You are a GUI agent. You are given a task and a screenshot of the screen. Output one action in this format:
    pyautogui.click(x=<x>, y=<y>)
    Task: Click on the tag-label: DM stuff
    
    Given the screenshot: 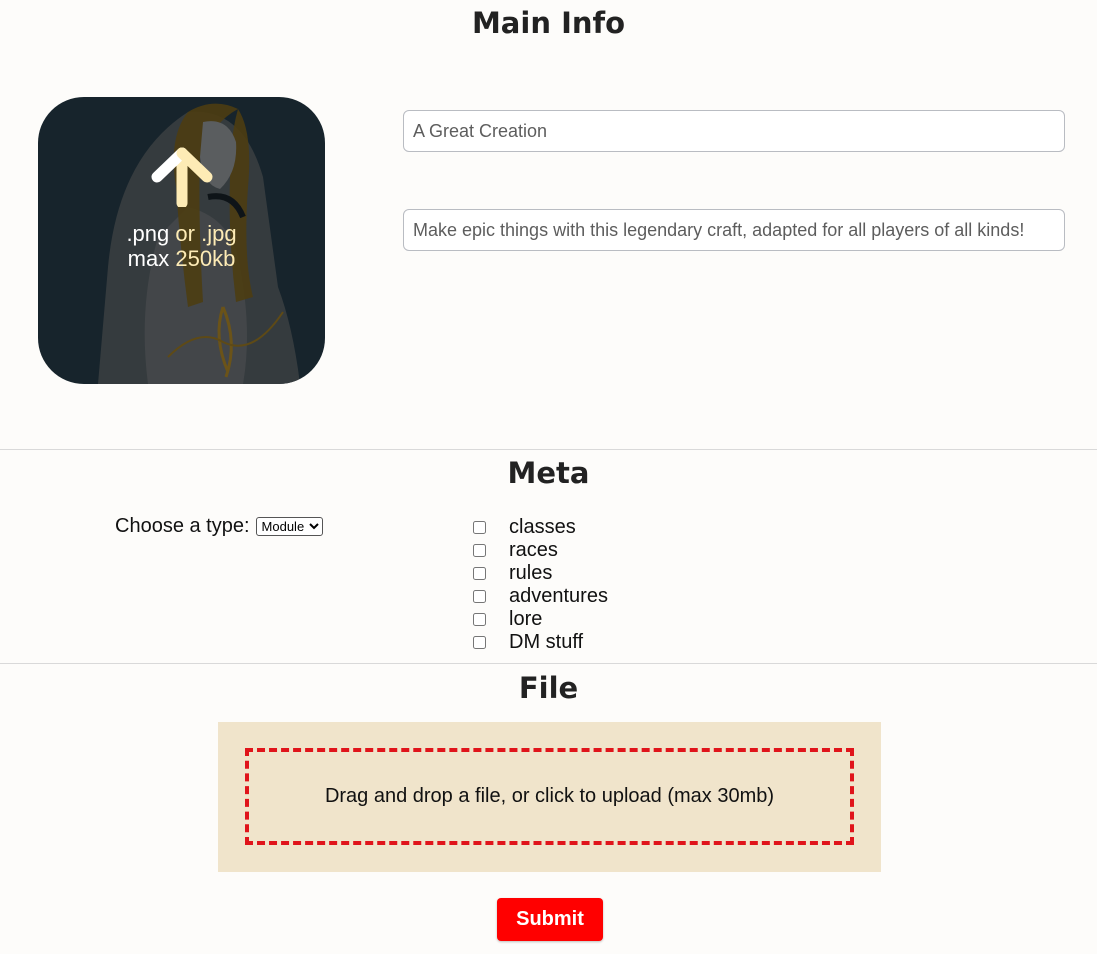 What is the action you would take?
    pyautogui.click(x=546, y=642)
    